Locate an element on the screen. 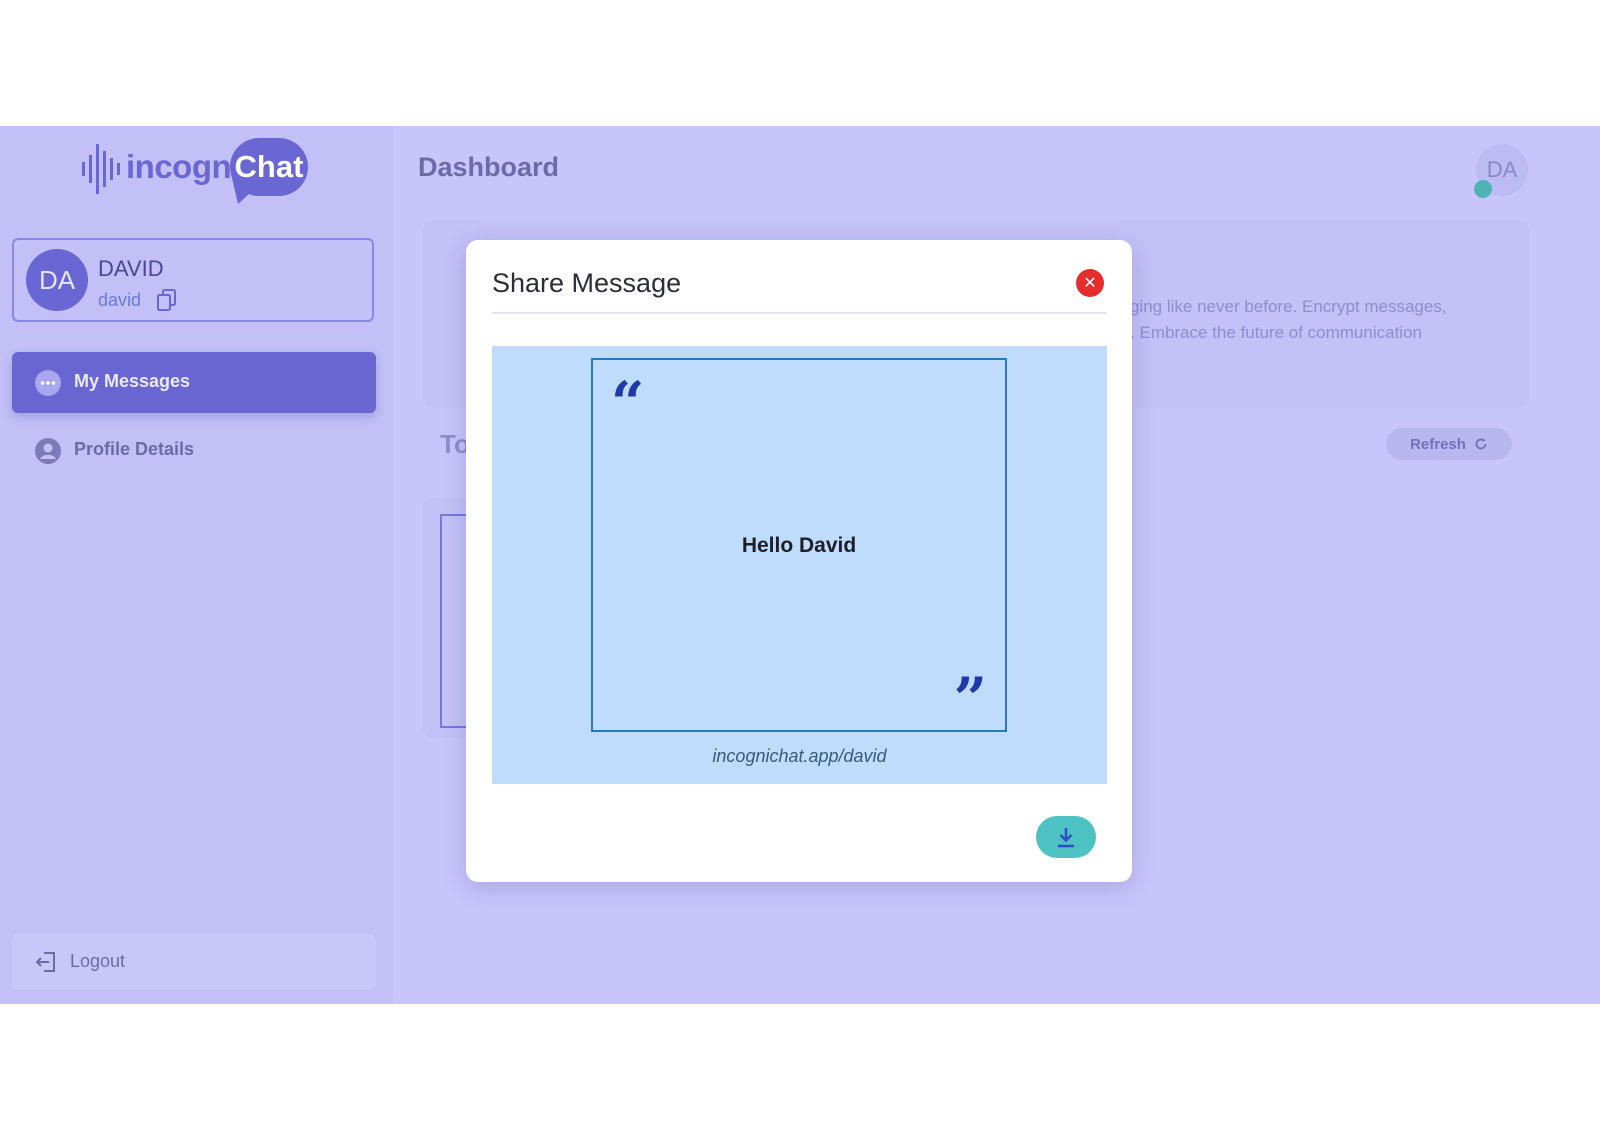  chat-bubble-icon is located at coordinates (48, 383).